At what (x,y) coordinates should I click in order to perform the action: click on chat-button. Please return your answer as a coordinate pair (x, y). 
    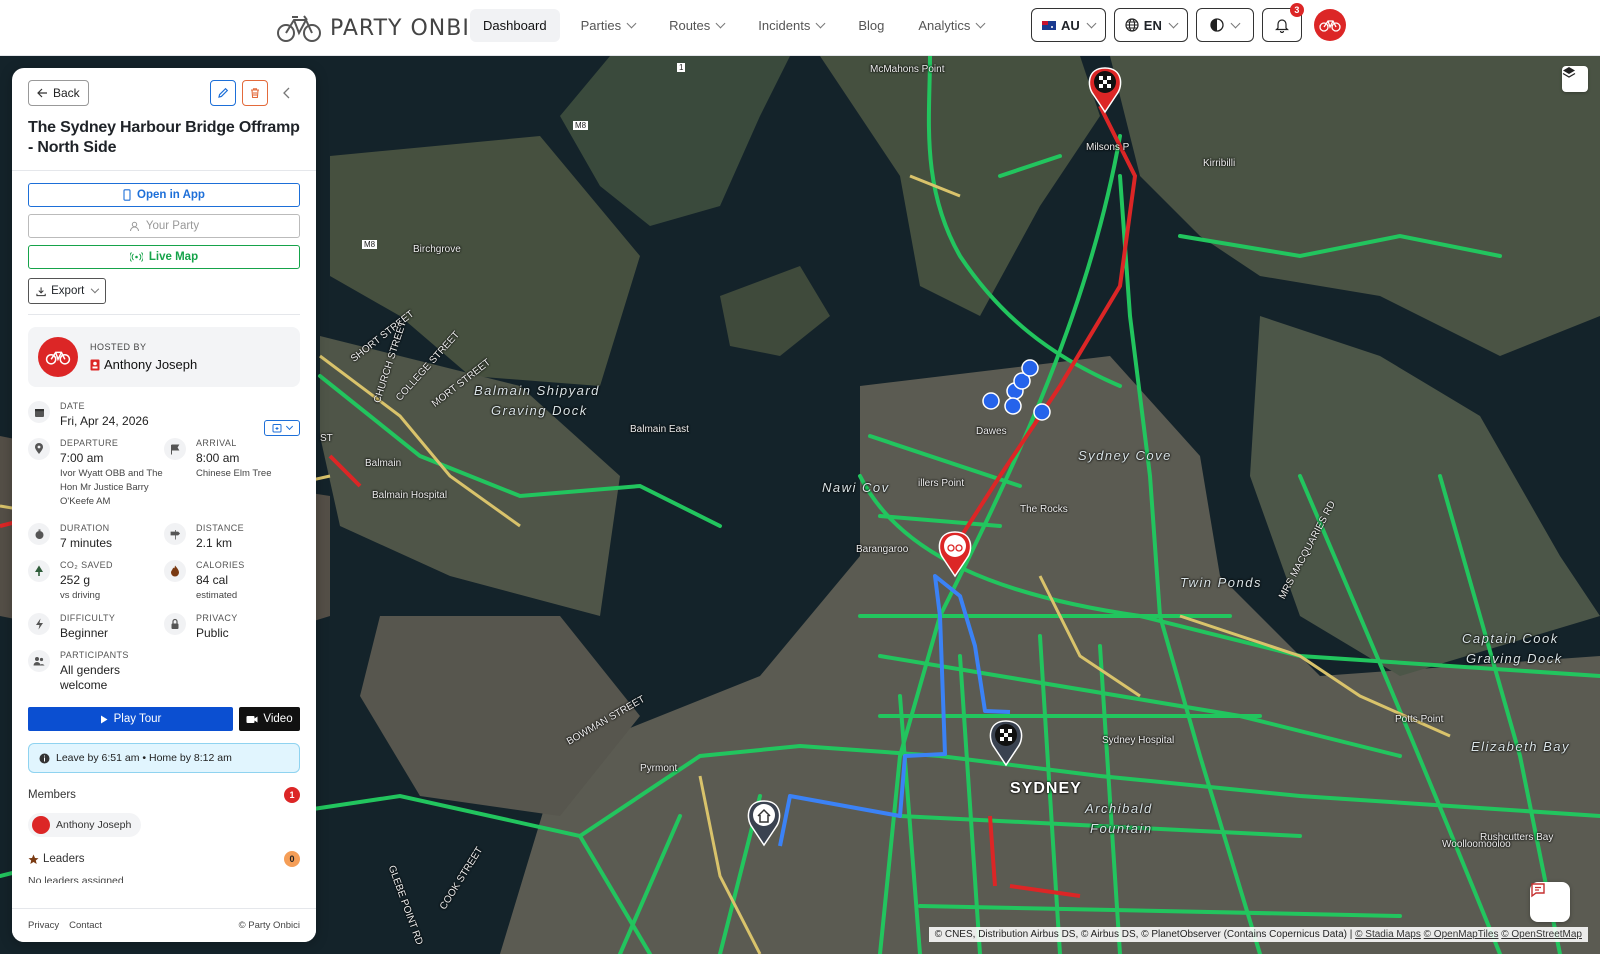
    Looking at the image, I should click on (1550, 902).